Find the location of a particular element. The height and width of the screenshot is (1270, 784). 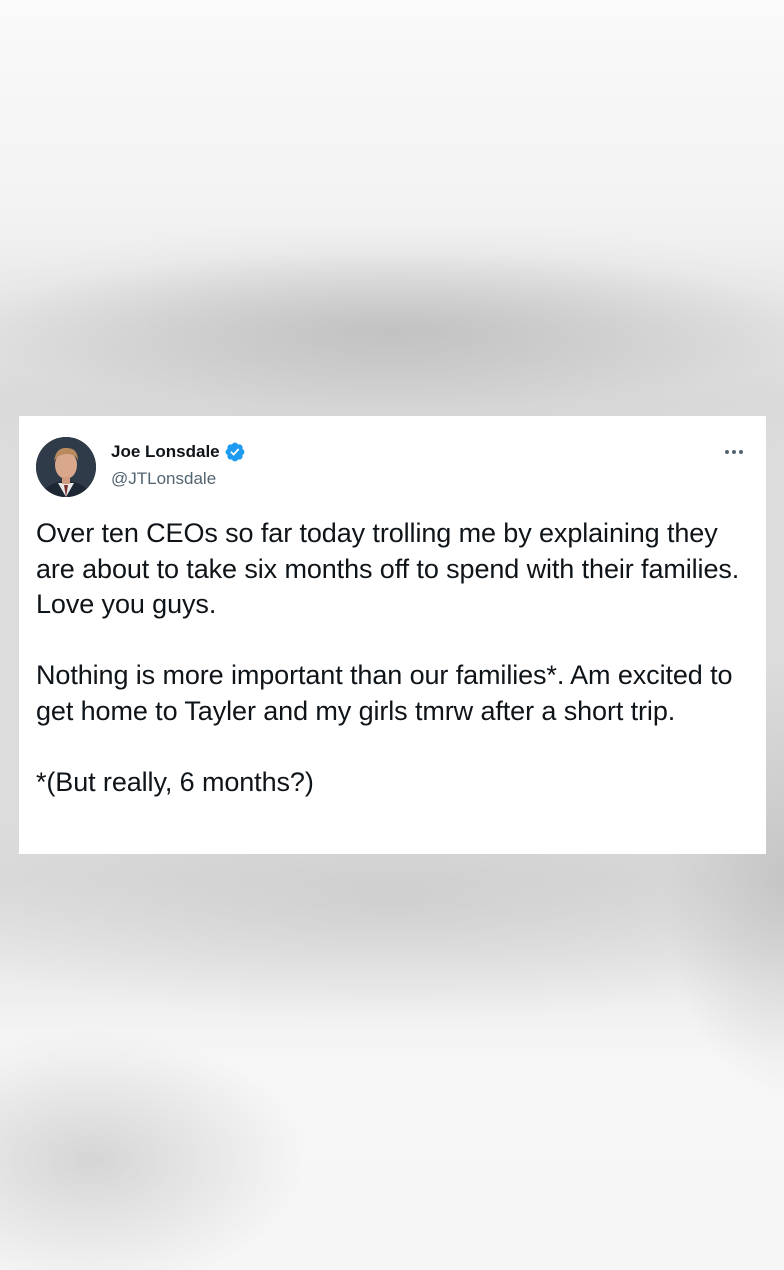

author-name: Joe Lonsdale is located at coordinates (165, 452).